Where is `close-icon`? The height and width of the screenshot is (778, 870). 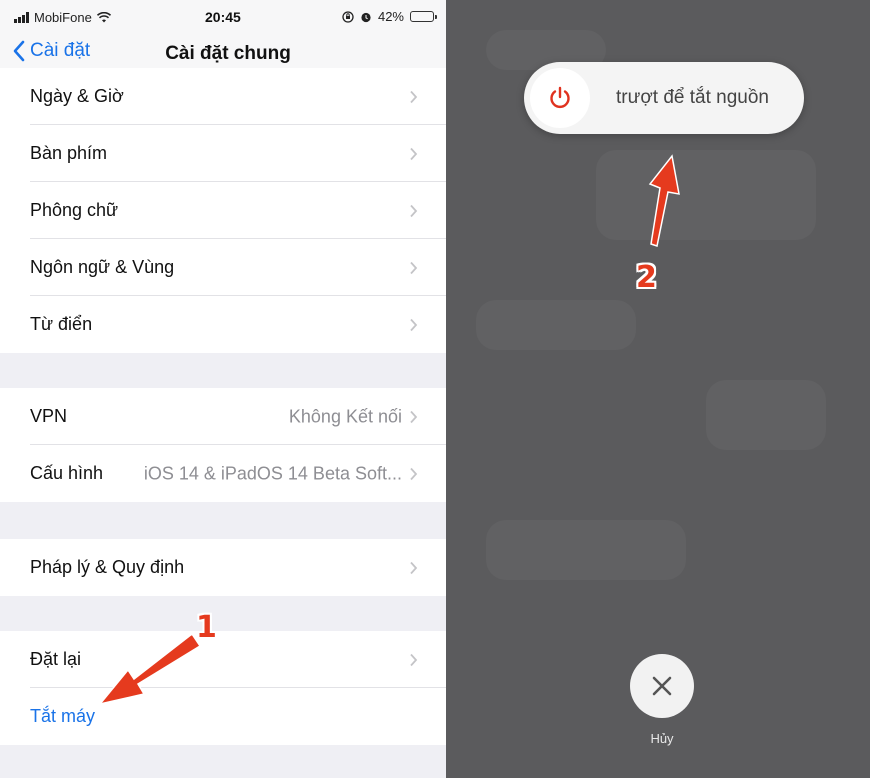 close-icon is located at coordinates (662, 686).